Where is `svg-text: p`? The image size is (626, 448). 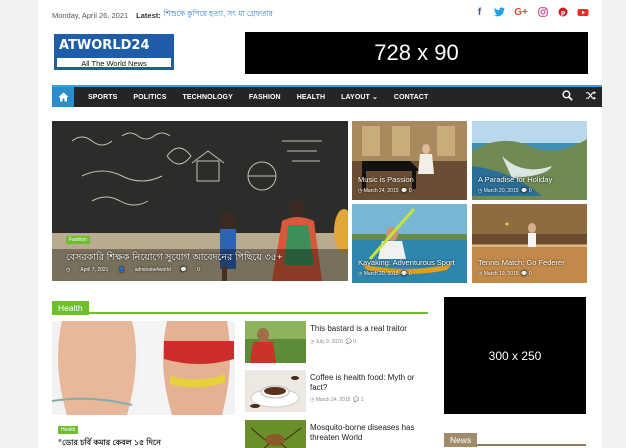
svg-text: p is located at coordinates (562, 12).